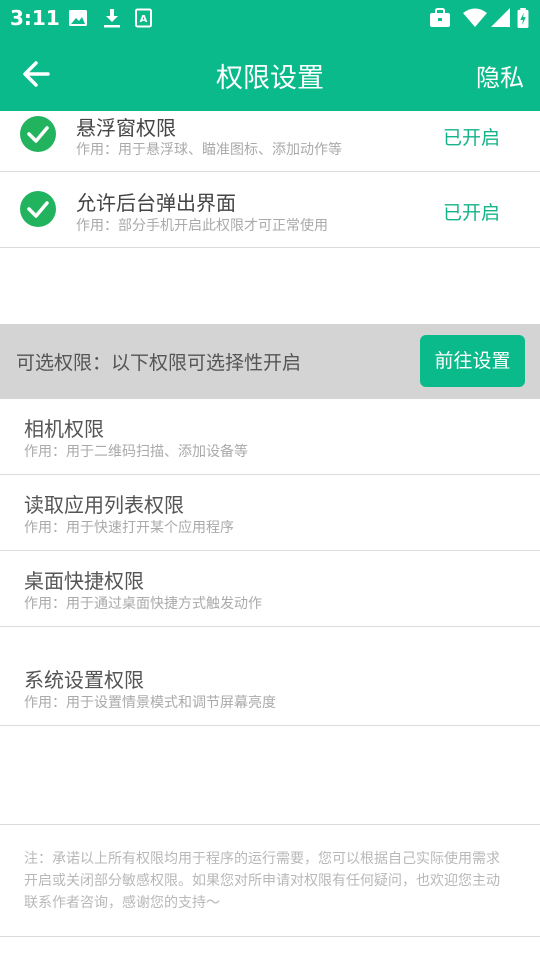 The image size is (540, 960). What do you see at coordinates (84, 680) in the screenshot?
I see `permission-name: 系统设置权限` at bounding box center [84, 680].